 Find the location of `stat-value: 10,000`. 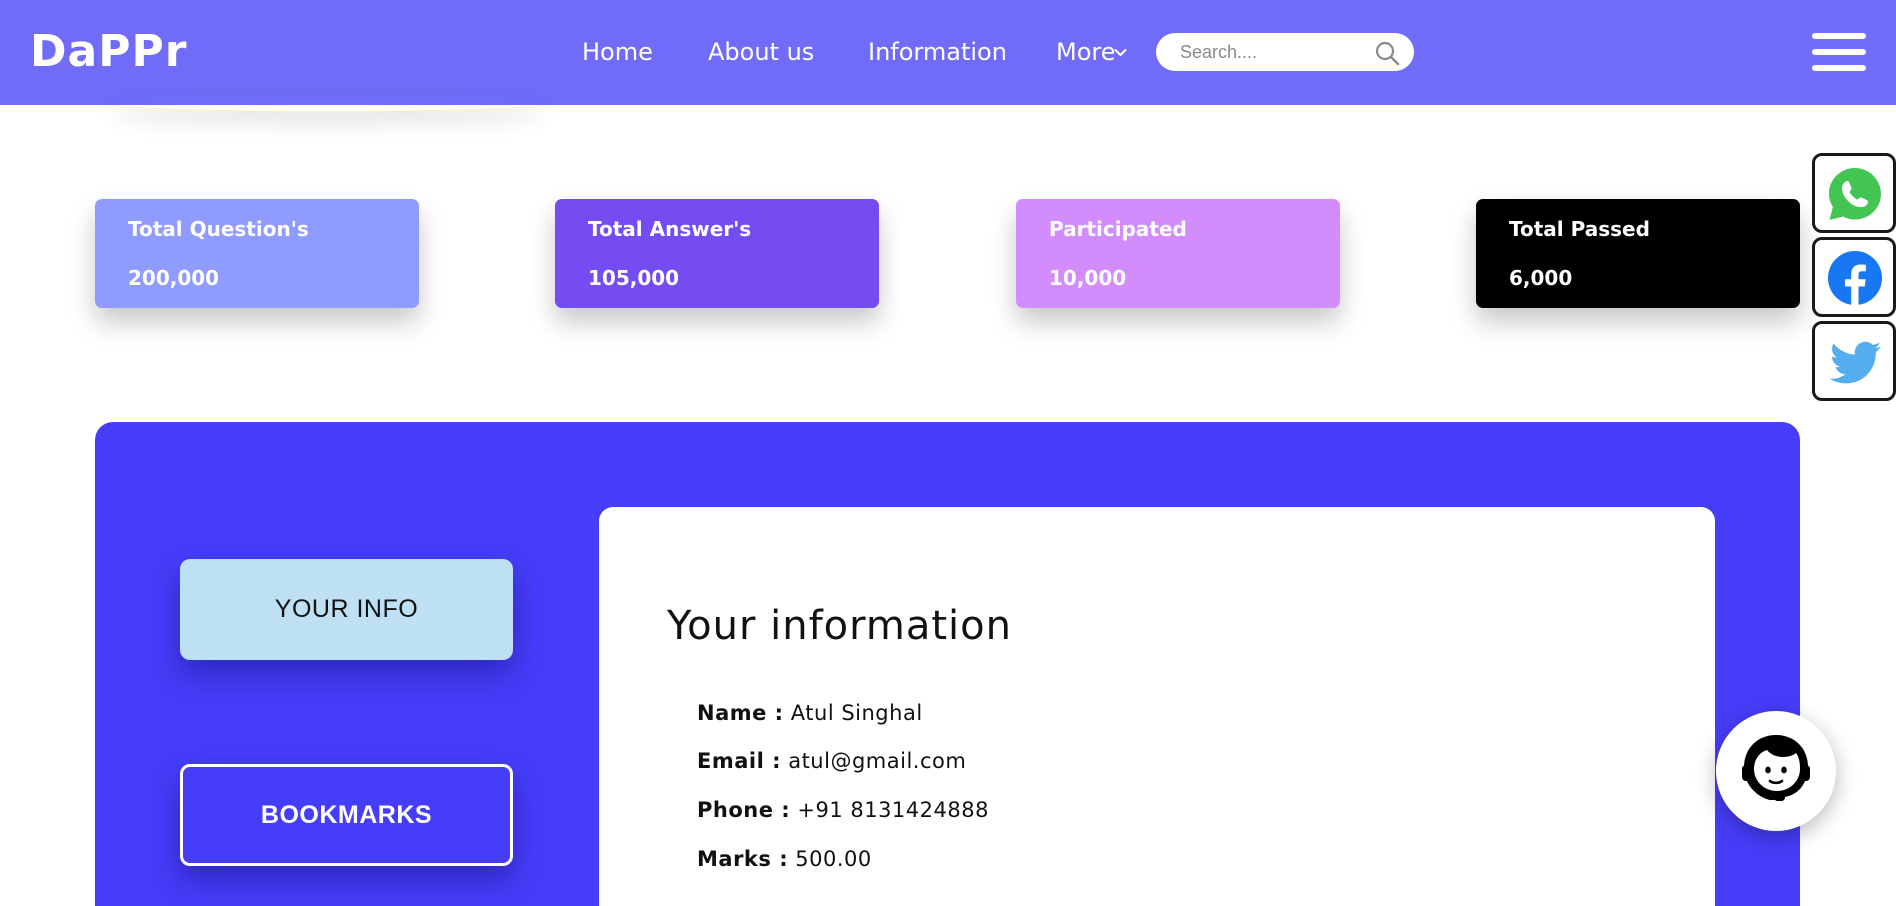

stat-value: 10,000 is located at coordinates (1088, 278).